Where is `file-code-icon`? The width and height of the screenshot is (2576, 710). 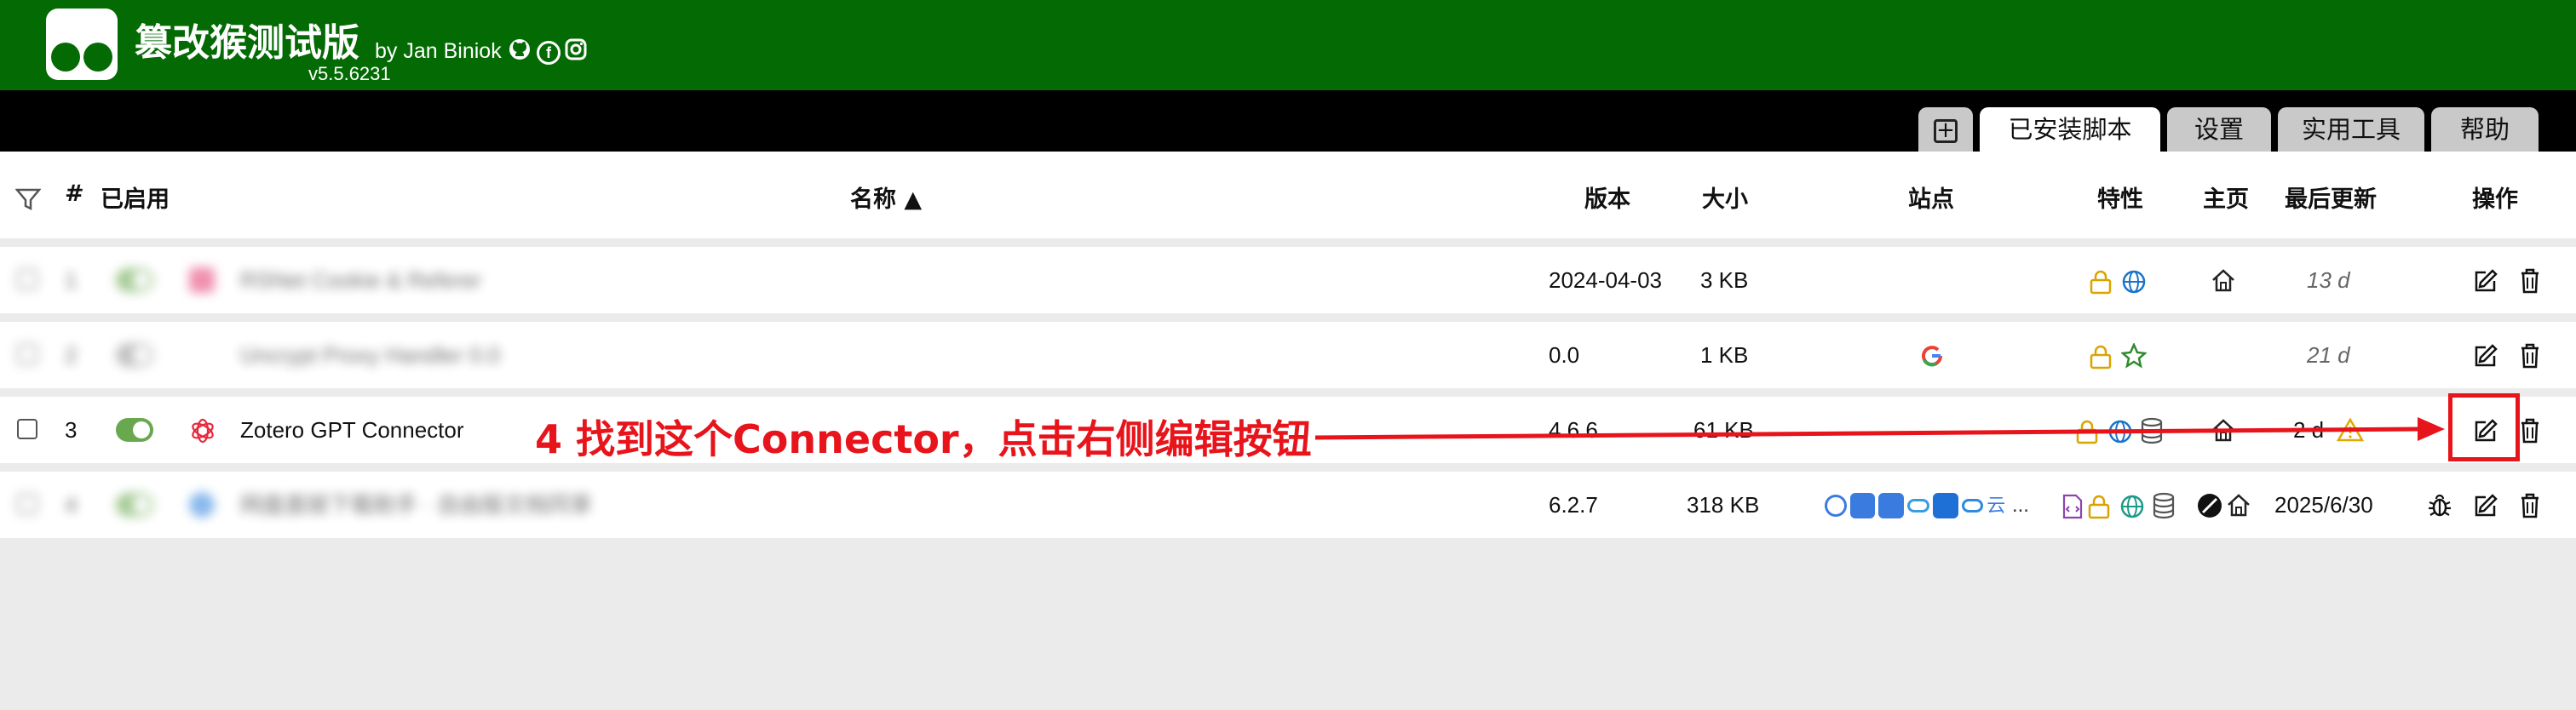 file-code-icon is located at coordinates (2073, 507).